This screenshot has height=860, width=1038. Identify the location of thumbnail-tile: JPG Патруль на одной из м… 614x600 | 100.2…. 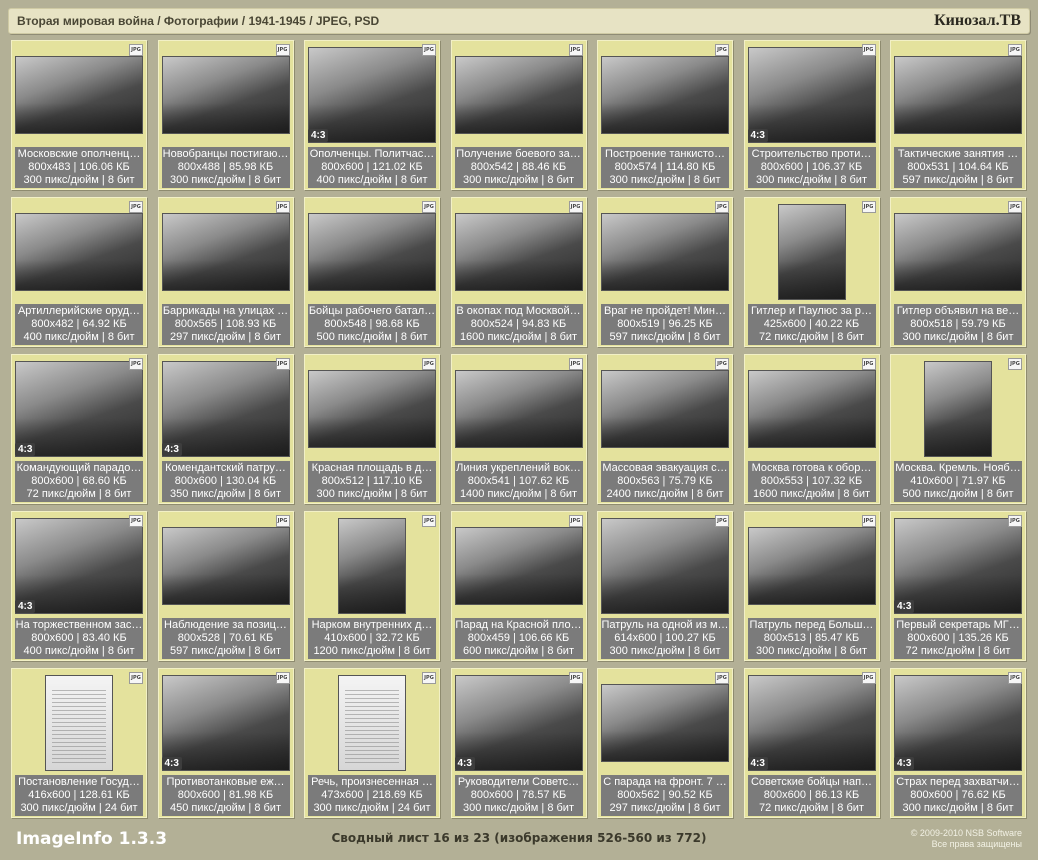
(665, 586).